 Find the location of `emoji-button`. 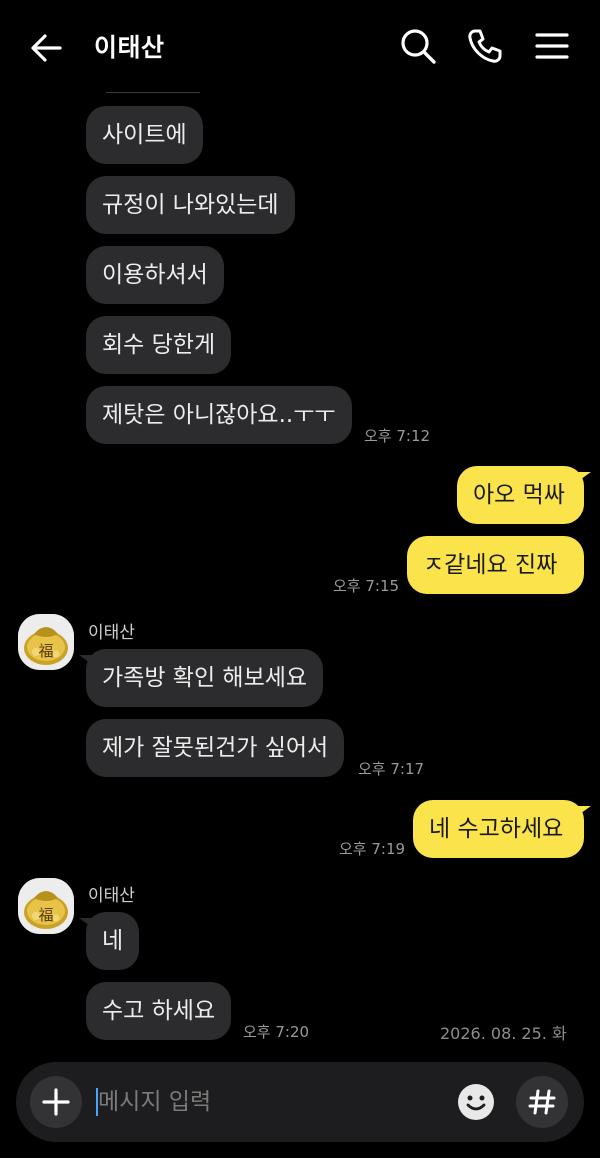

emoji-button is located at coordinates (476, 1102).